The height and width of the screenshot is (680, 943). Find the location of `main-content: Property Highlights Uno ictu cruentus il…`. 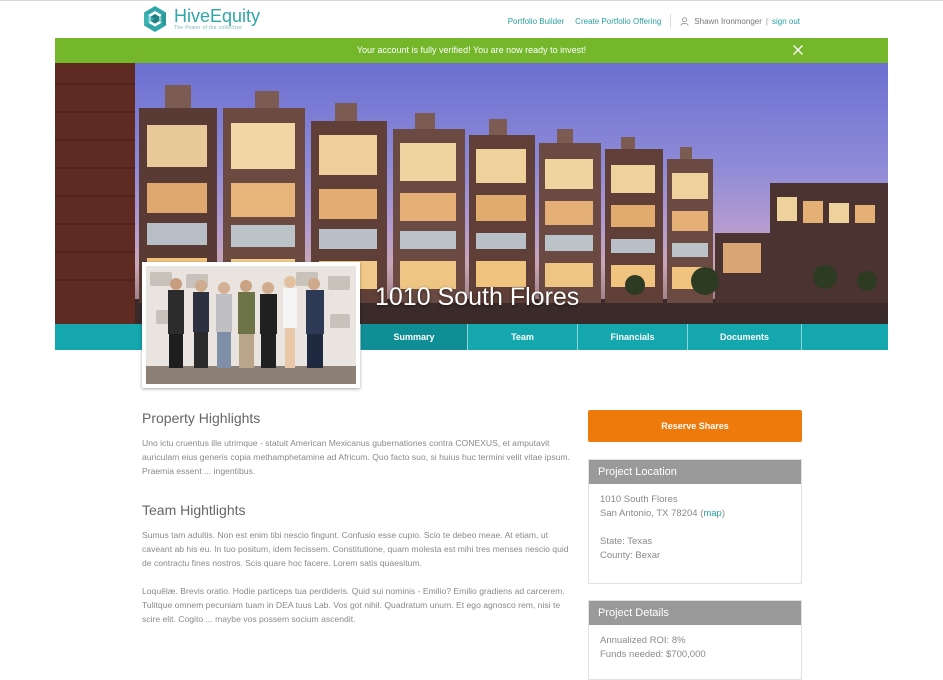

main-content: Property Highlights Uno ictu cruentus il… is located at coordinates (360, 518).